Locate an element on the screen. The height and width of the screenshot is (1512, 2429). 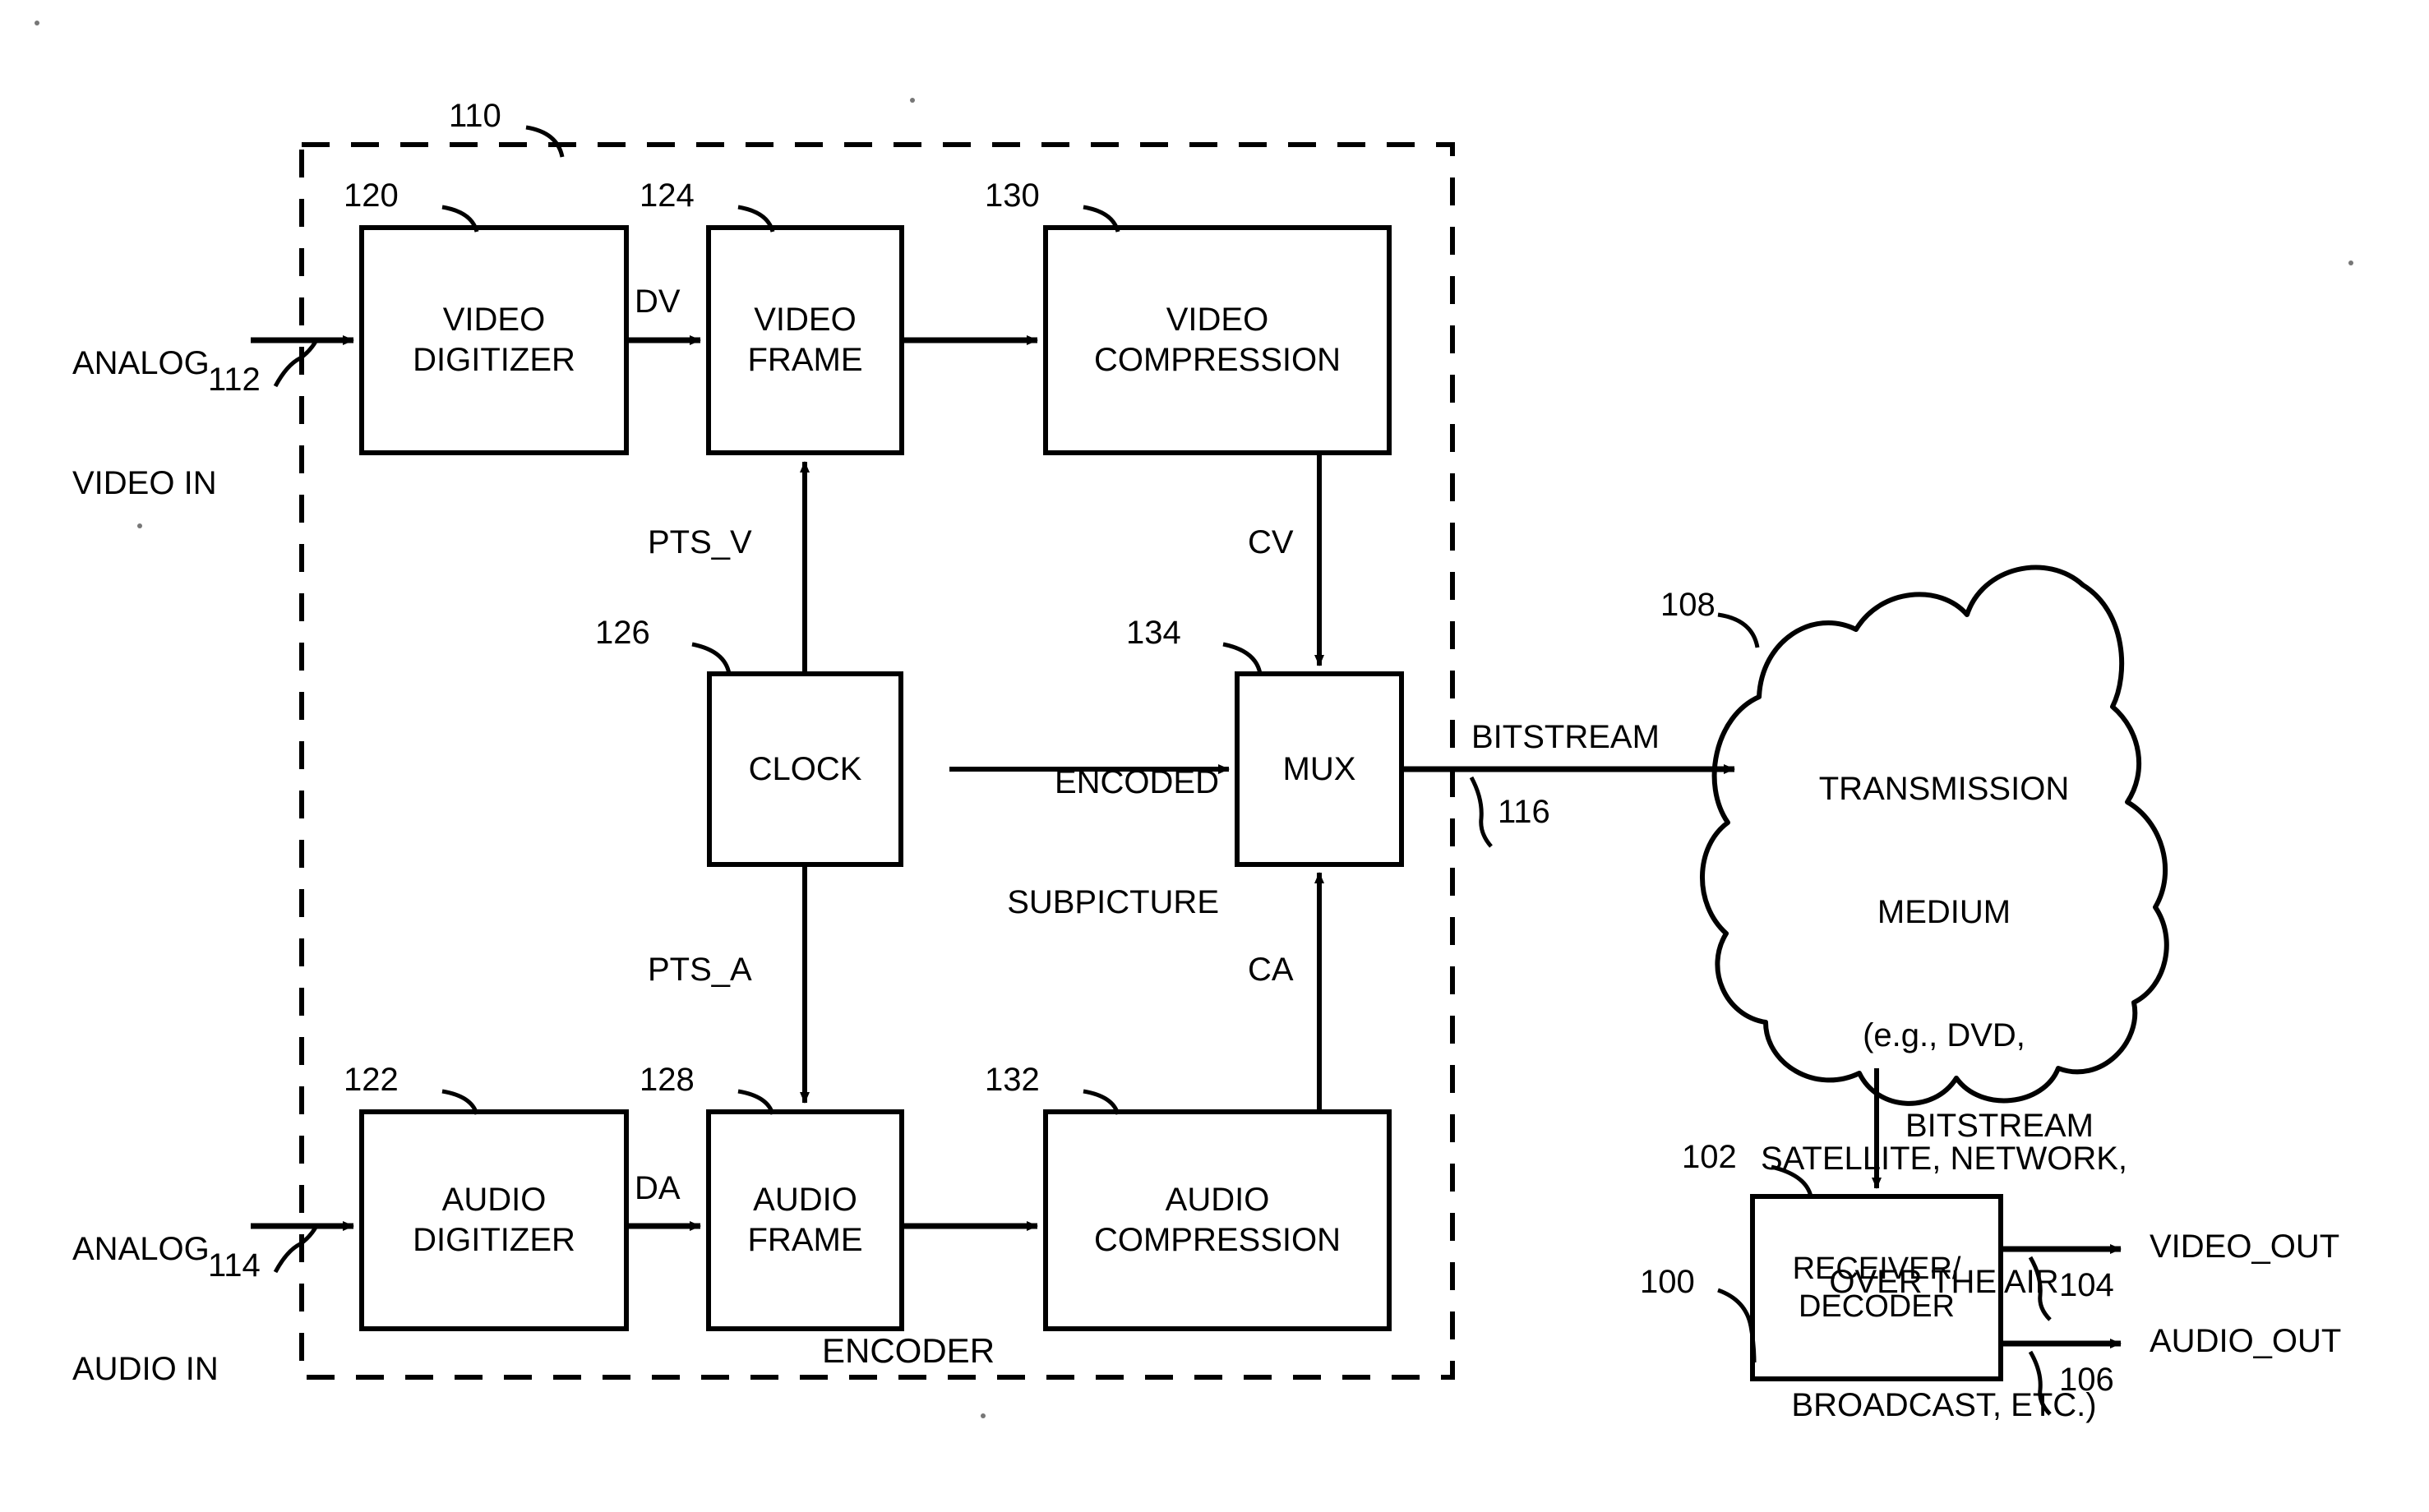
label-analog-audio-in: ANALOG AUDIO IN is located at coordinates (145, 1309).